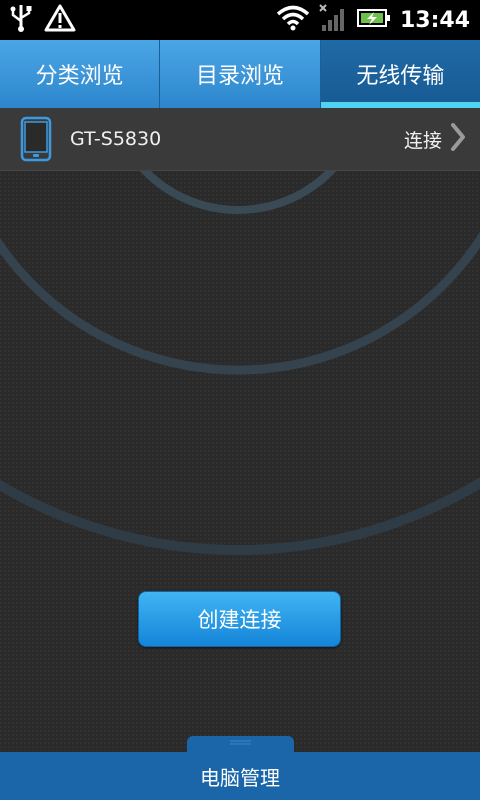 The width and height of the screenshot is (480, 800). I want to click on chevron-right-icon, so click(458, 139).